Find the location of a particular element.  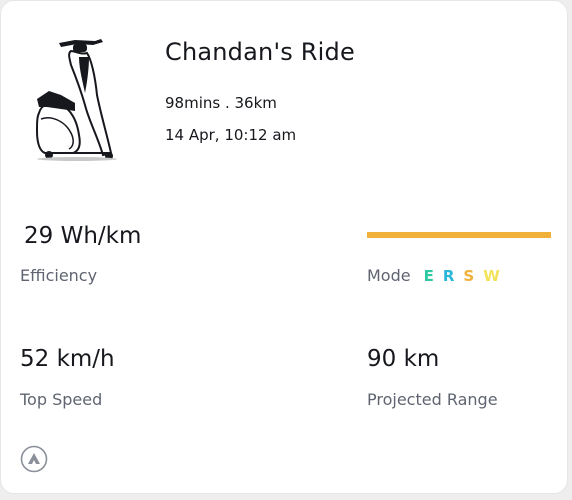

brand-logo-icon is located at coordinates (34, 459).